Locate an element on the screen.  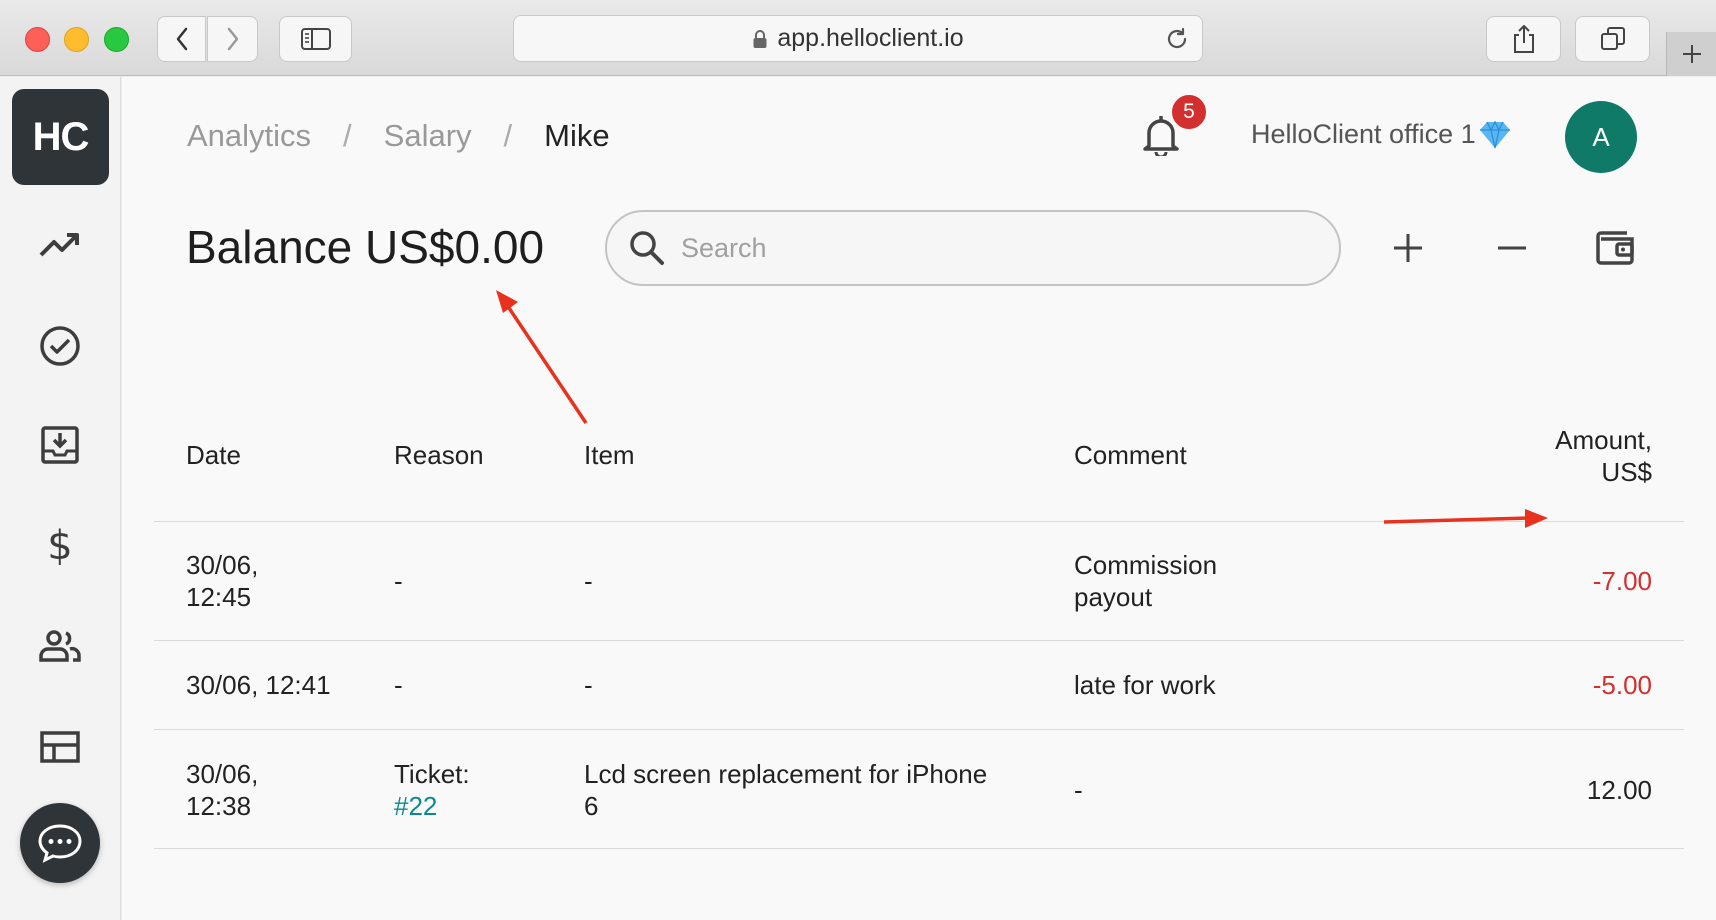
sidebar-item-tasks is located at coordinates (60, 346).